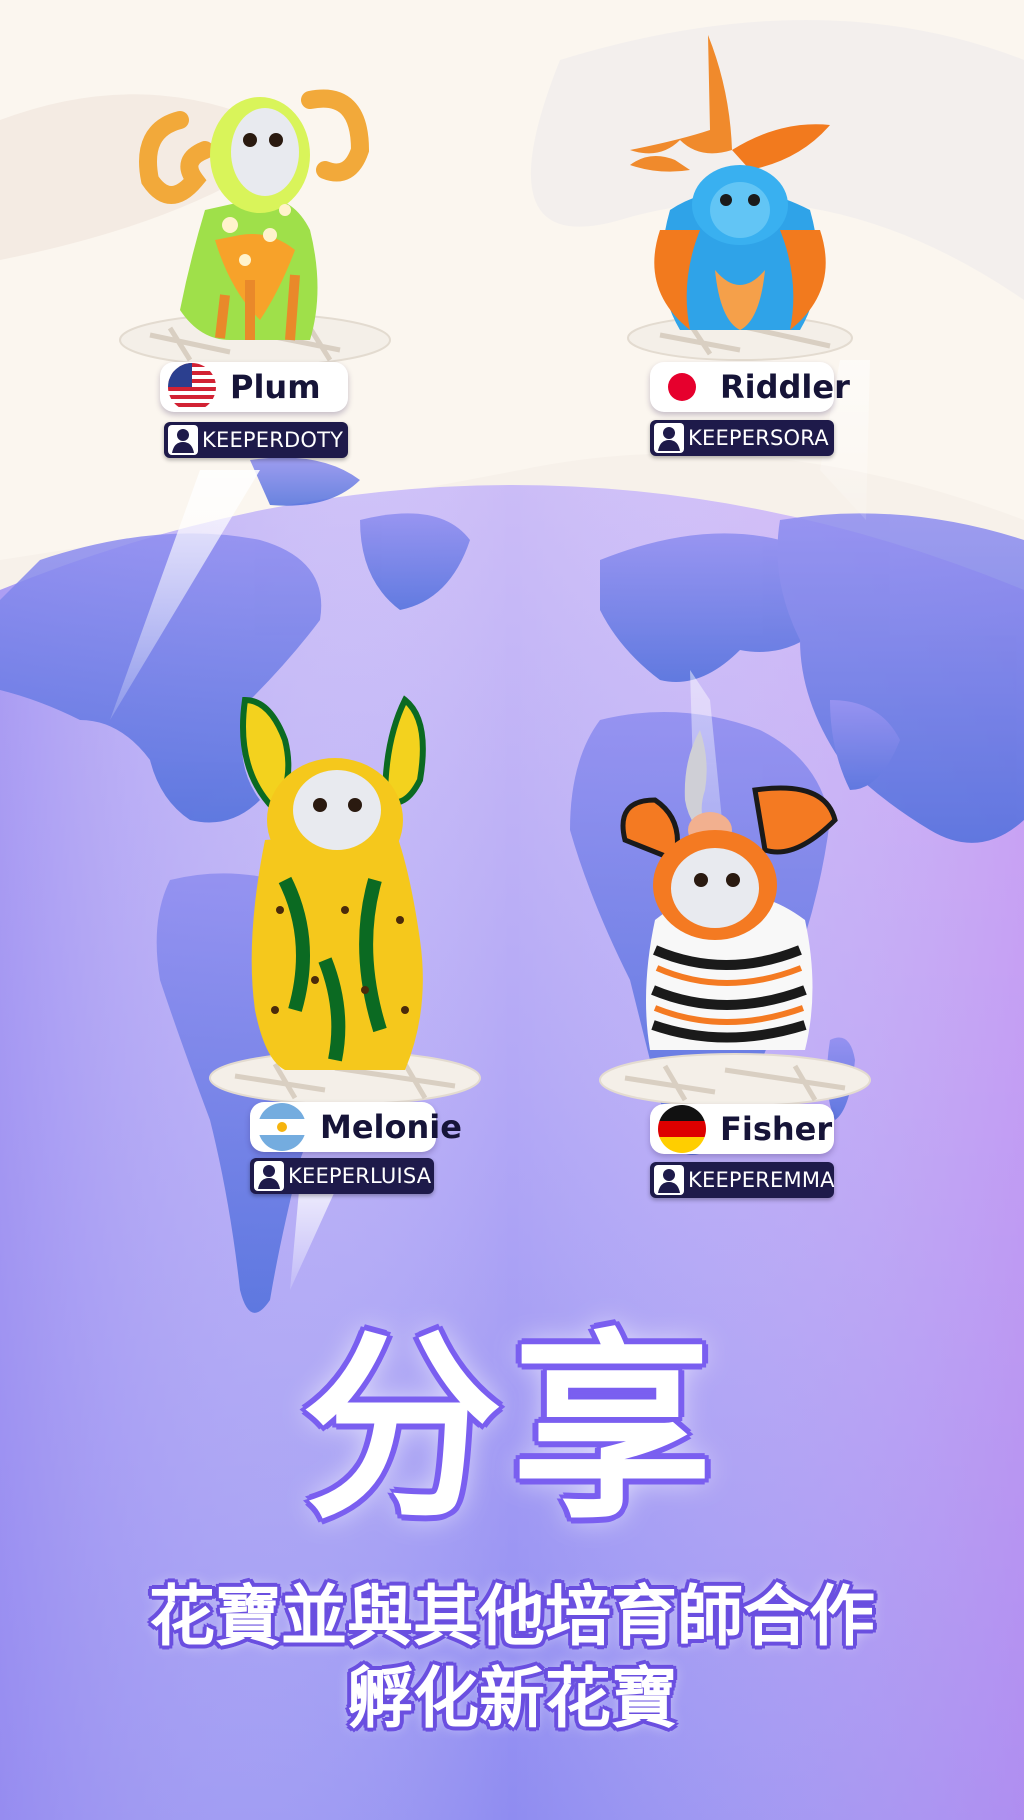 The image size is (1024, 1820). Describe the element at coordinates (192, 387) in the screenshot. I see `us-flag-icon` at that location.